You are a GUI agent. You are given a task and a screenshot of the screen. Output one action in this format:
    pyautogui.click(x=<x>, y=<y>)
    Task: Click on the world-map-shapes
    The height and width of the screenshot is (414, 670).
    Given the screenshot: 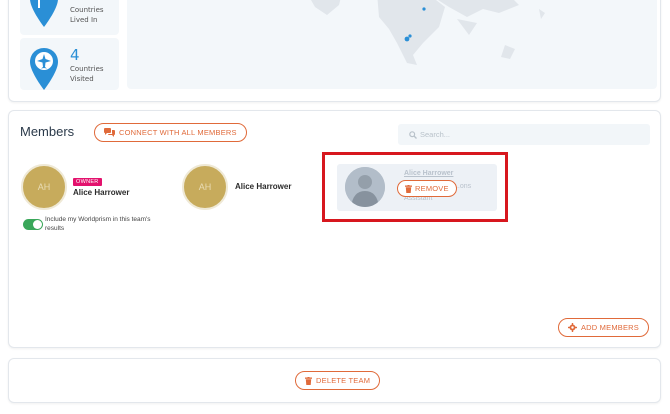 What is the action you would take?
    pyautogui.click(x=428, y=32)
    